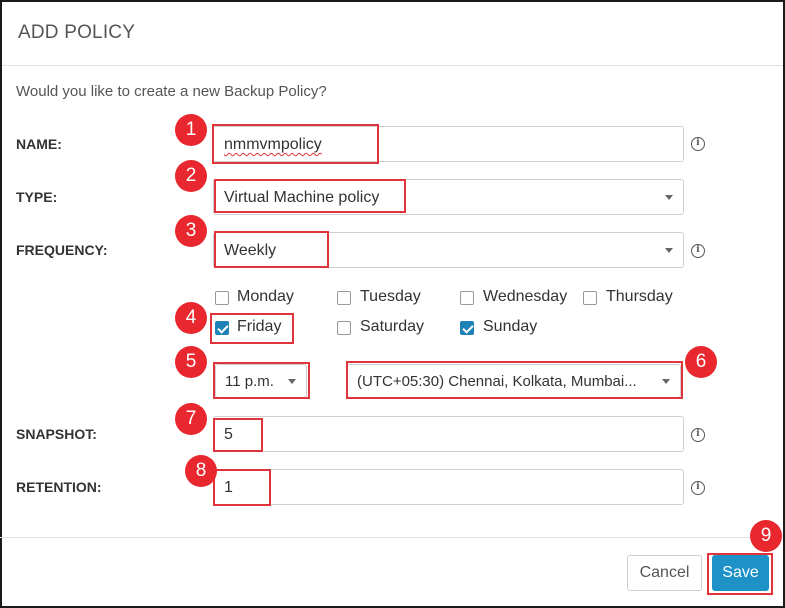 The image size is (785, 608). I want to click on retention-info-icon: i, so click(698, 488).